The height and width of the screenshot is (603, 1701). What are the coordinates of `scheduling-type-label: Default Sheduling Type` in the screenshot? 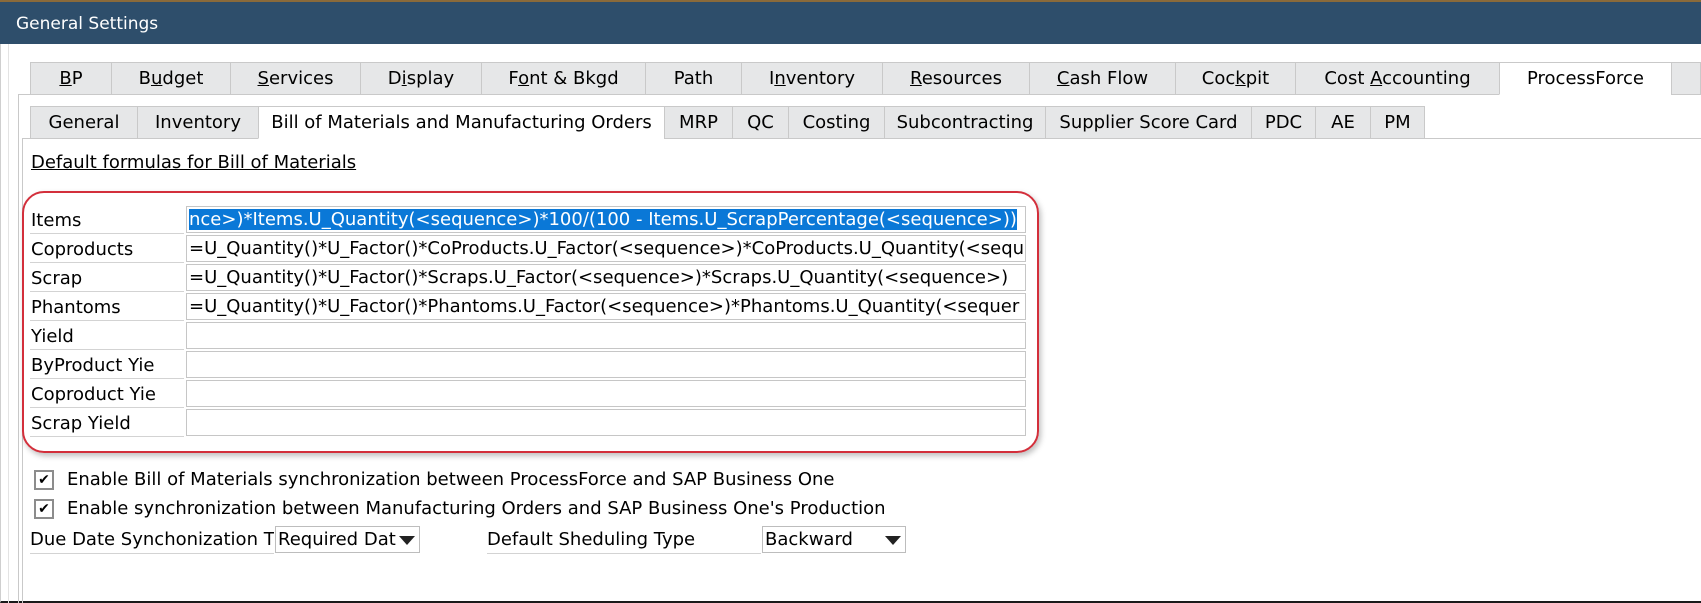 It's located at (624, 540).